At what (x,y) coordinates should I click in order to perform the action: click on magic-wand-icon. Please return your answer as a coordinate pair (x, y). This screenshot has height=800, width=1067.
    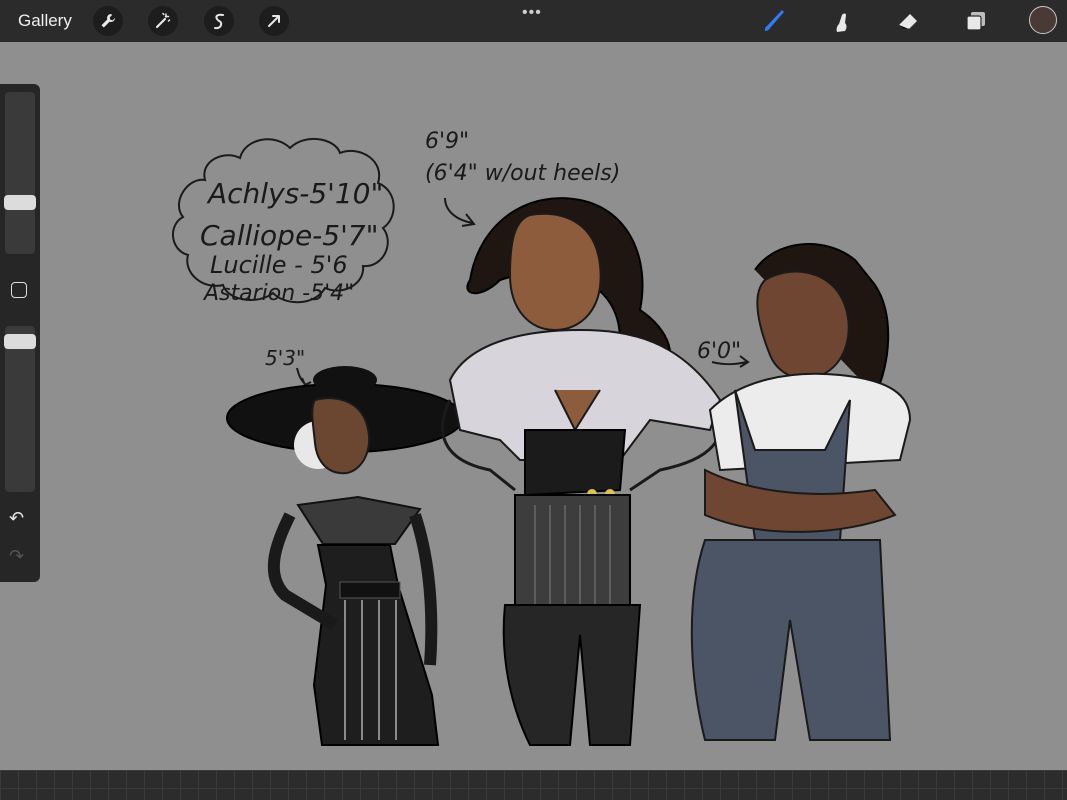
    Looking at the image, I should click on (163, 20).